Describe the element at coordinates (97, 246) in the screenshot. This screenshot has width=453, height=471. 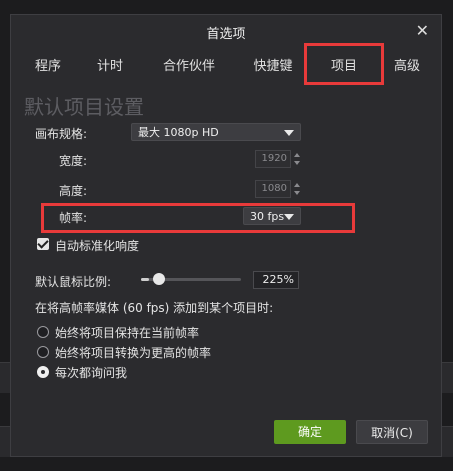
I see `auto-normalize-label: 自动标准化响度` at that location.